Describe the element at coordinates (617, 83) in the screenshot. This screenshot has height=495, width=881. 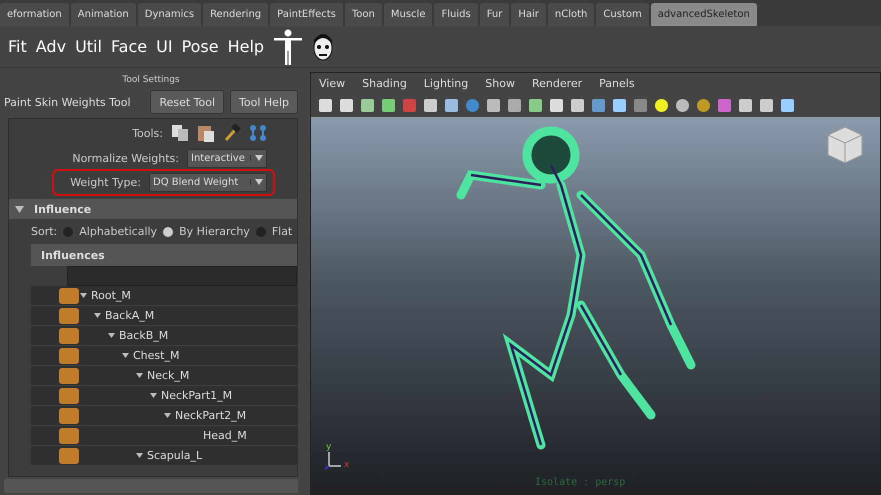
I see `menu-item: Panels` at that location.